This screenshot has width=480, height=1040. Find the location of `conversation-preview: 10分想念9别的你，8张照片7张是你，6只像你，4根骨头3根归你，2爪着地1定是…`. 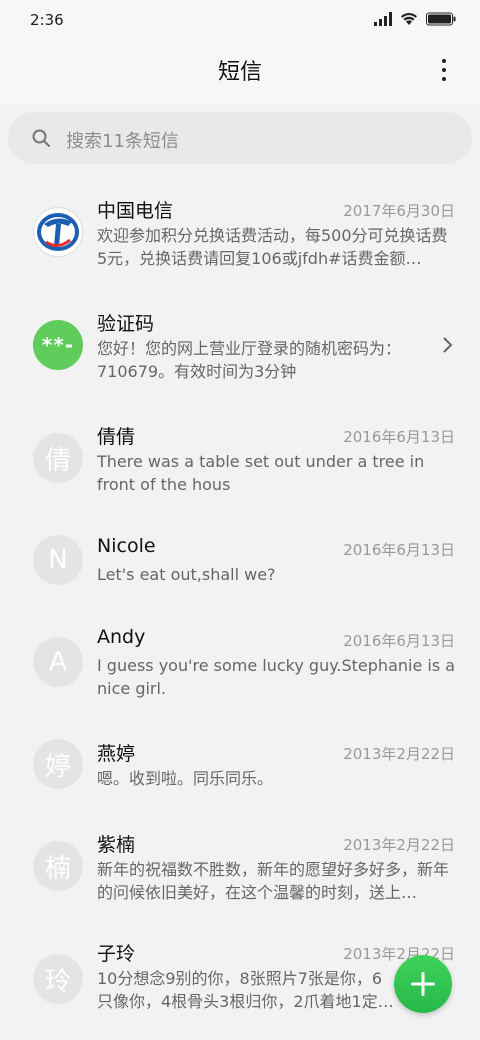

conversation-preview: 10分想念9别的你，8张照片7张是你，6只像你，4根骨头3根归你，2爪着地1定是… is located at coordinates (240, 990).